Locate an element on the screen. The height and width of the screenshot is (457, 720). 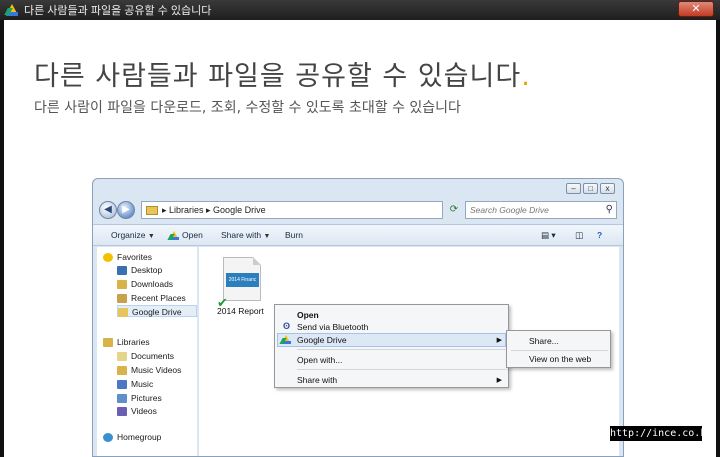
nav-homegroup-label: Homegroup is located at coordinates (139, 437).